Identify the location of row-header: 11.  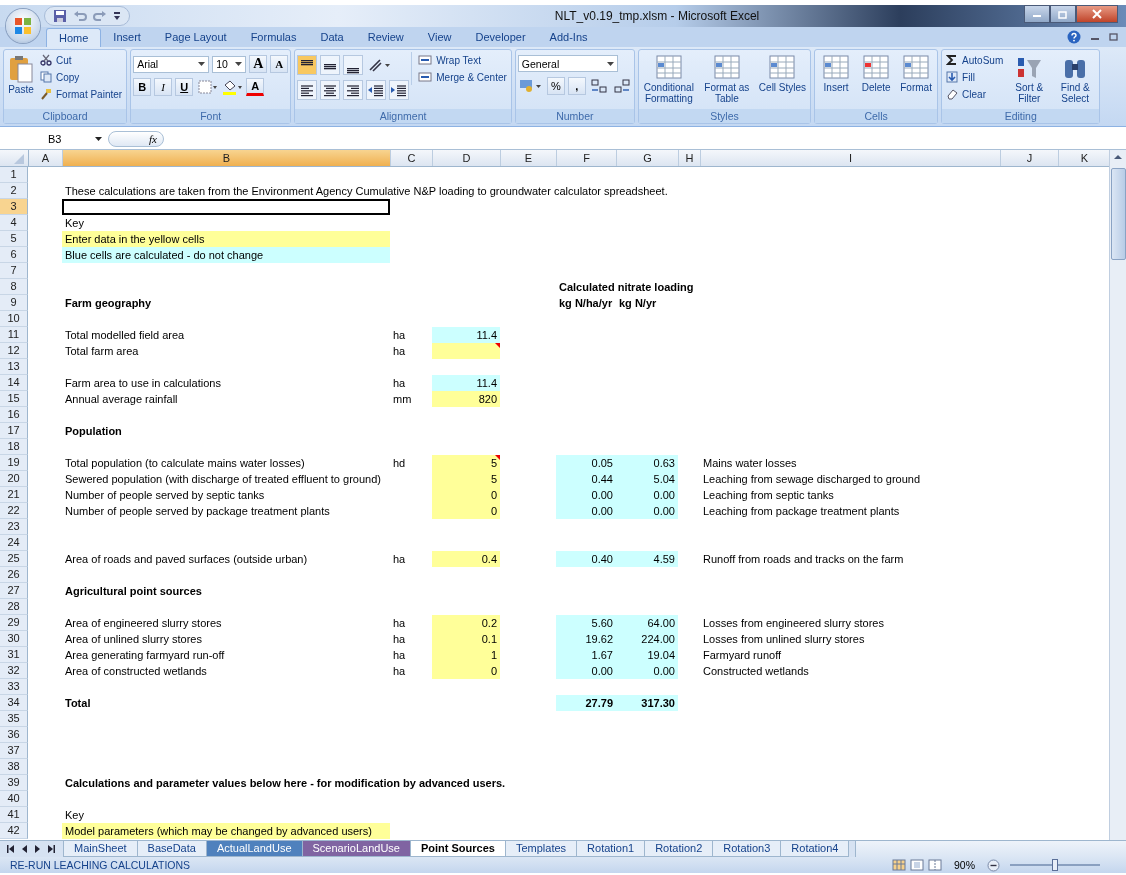
(14, 335).